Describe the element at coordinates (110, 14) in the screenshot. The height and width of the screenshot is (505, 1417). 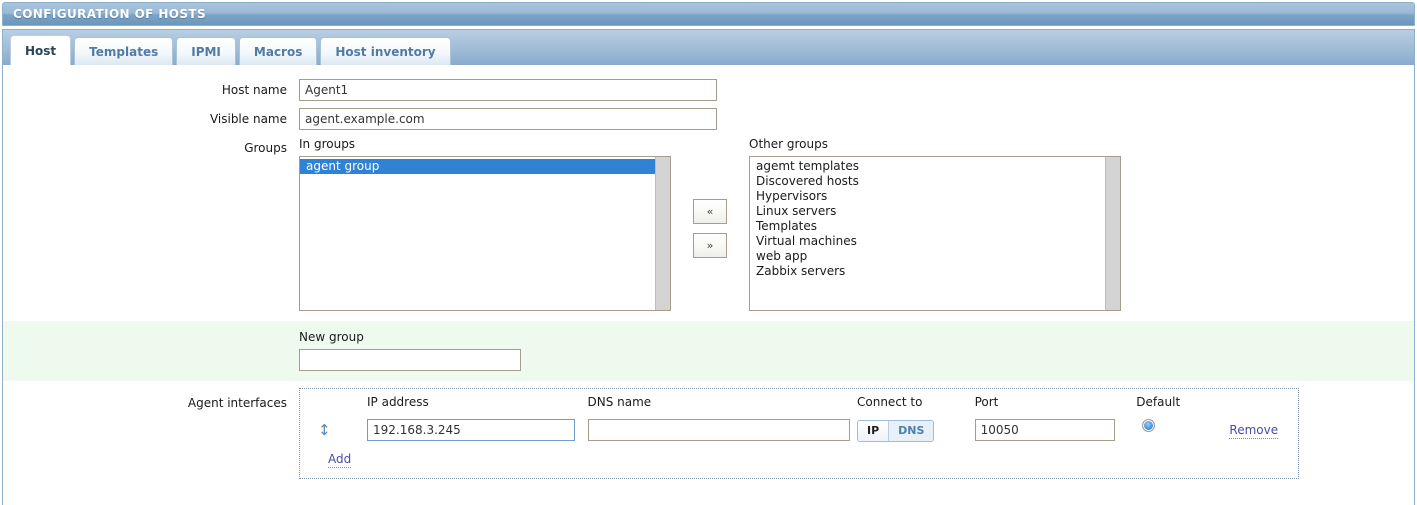
I see `page-title: CONFIGURATION OF HOSTS` at that location.